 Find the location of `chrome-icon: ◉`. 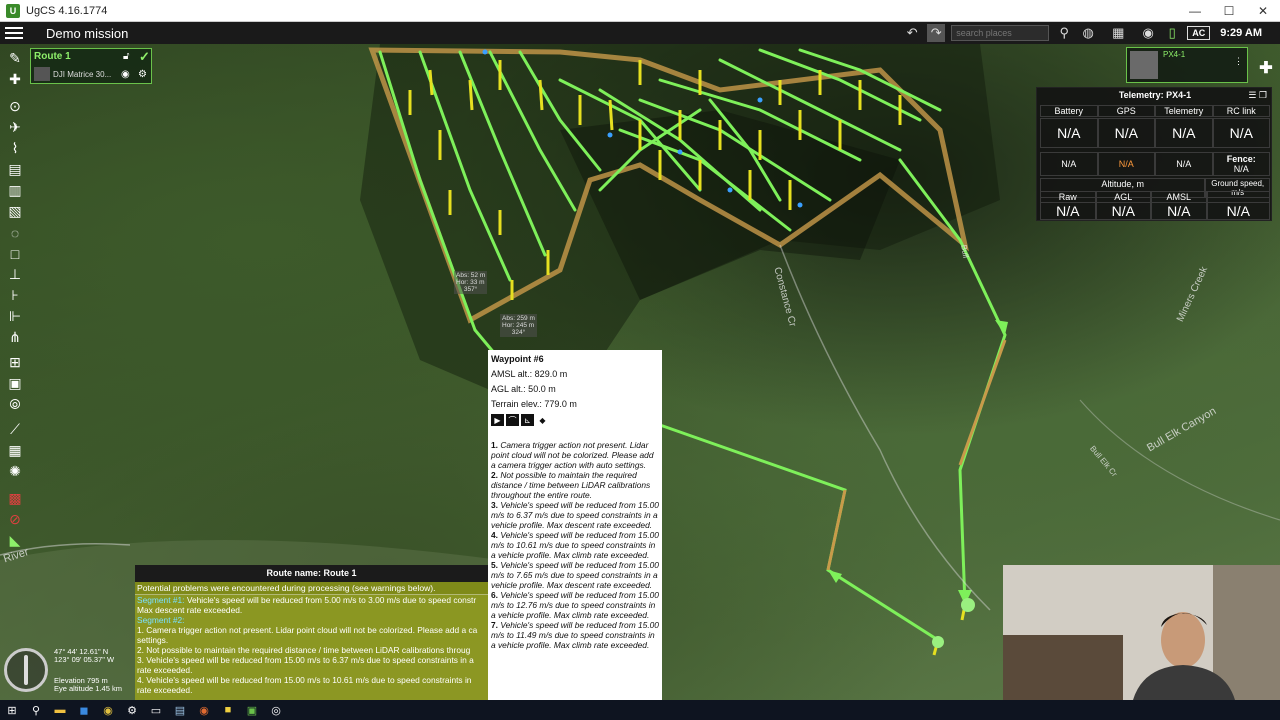

chrome-icon: ◉ is located at coordinates (108, 710).